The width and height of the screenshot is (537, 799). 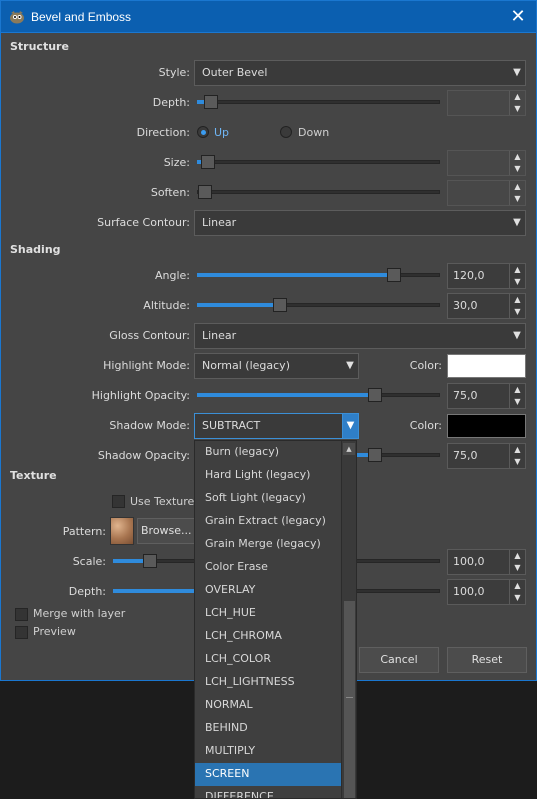 What do you see at coordinates (268, 792) in the screenshot?
I see `list-item: DIFFERENCE` at bounding box center [268, 792].